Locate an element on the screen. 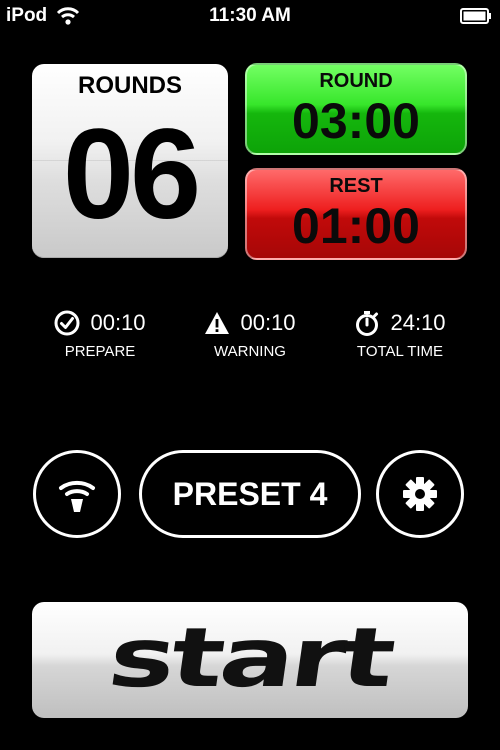  rest-time-button: REST 01:00 is located at coordinates (356, 214).